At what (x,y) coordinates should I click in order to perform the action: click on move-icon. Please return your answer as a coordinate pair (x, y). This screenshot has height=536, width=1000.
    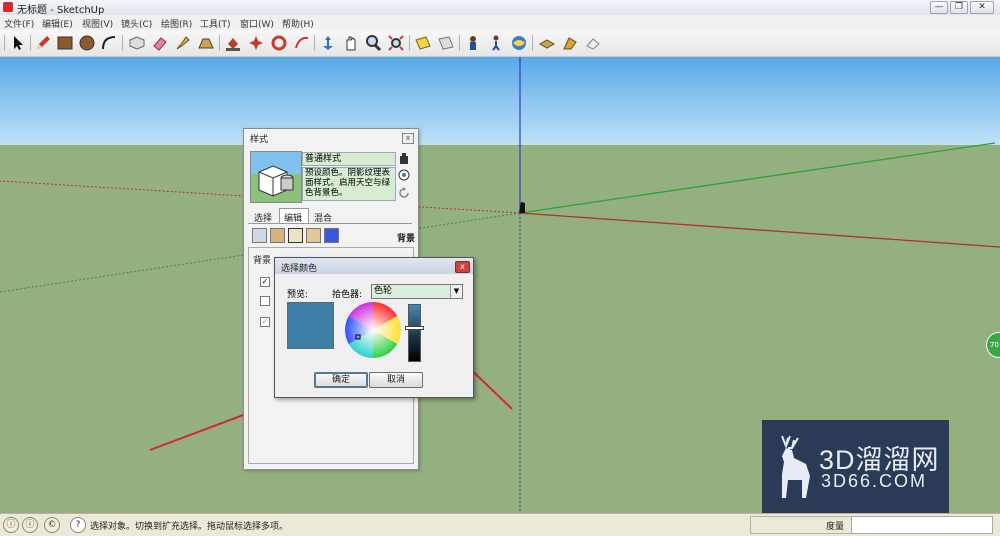
    Looking at the image, I should click on (183, 43).